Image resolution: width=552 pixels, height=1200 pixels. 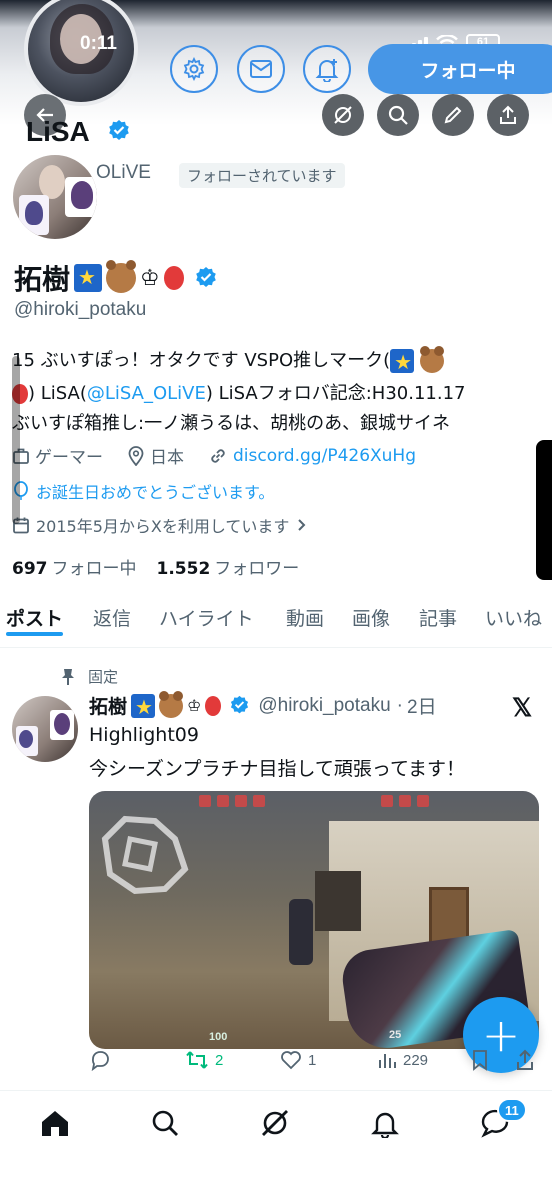 I want to click on edit-button, so click(x=453, y=115).